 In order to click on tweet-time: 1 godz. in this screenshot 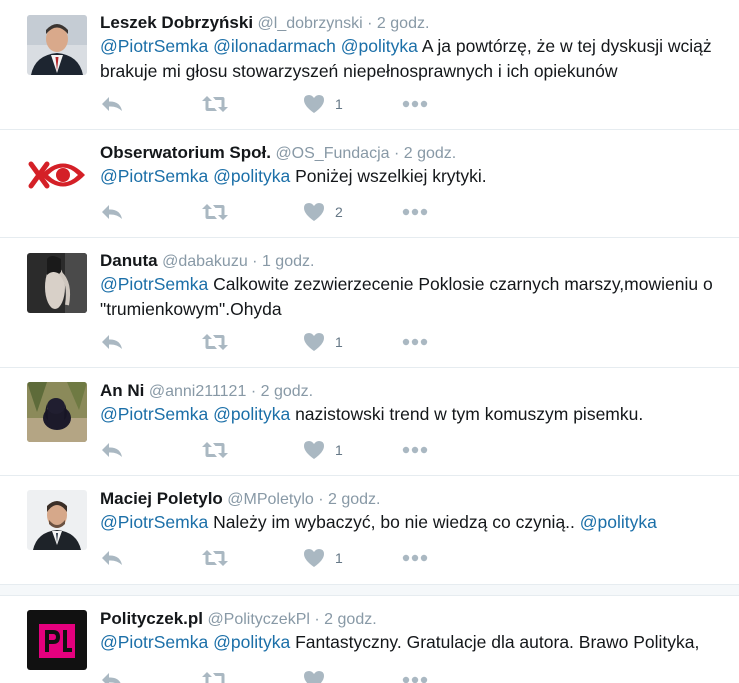, I will do `click(288, 261)`.